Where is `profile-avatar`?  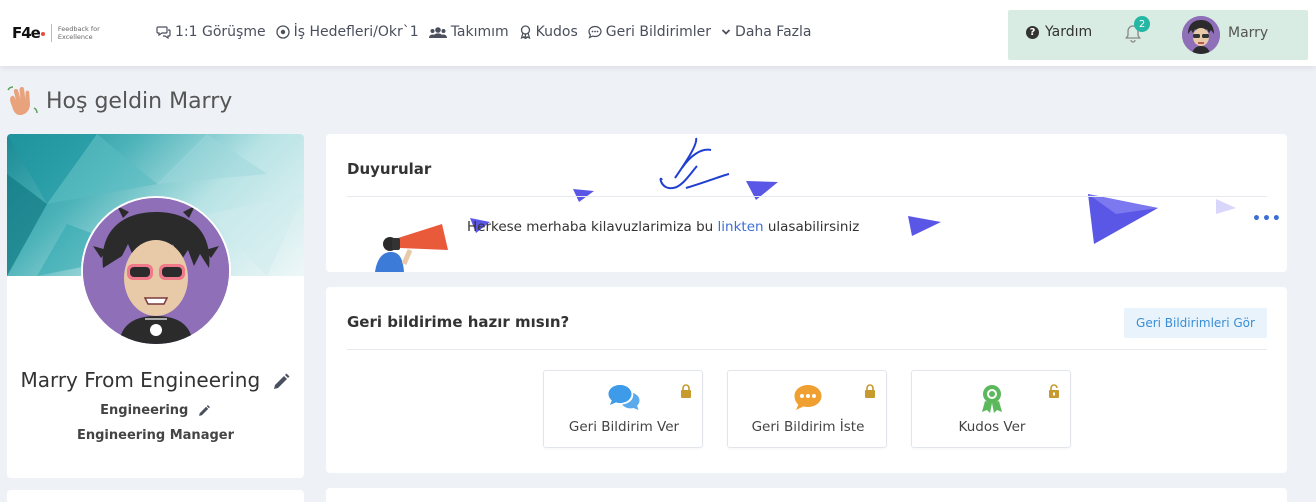 profile-avatar is located at coordinates (156, 271).